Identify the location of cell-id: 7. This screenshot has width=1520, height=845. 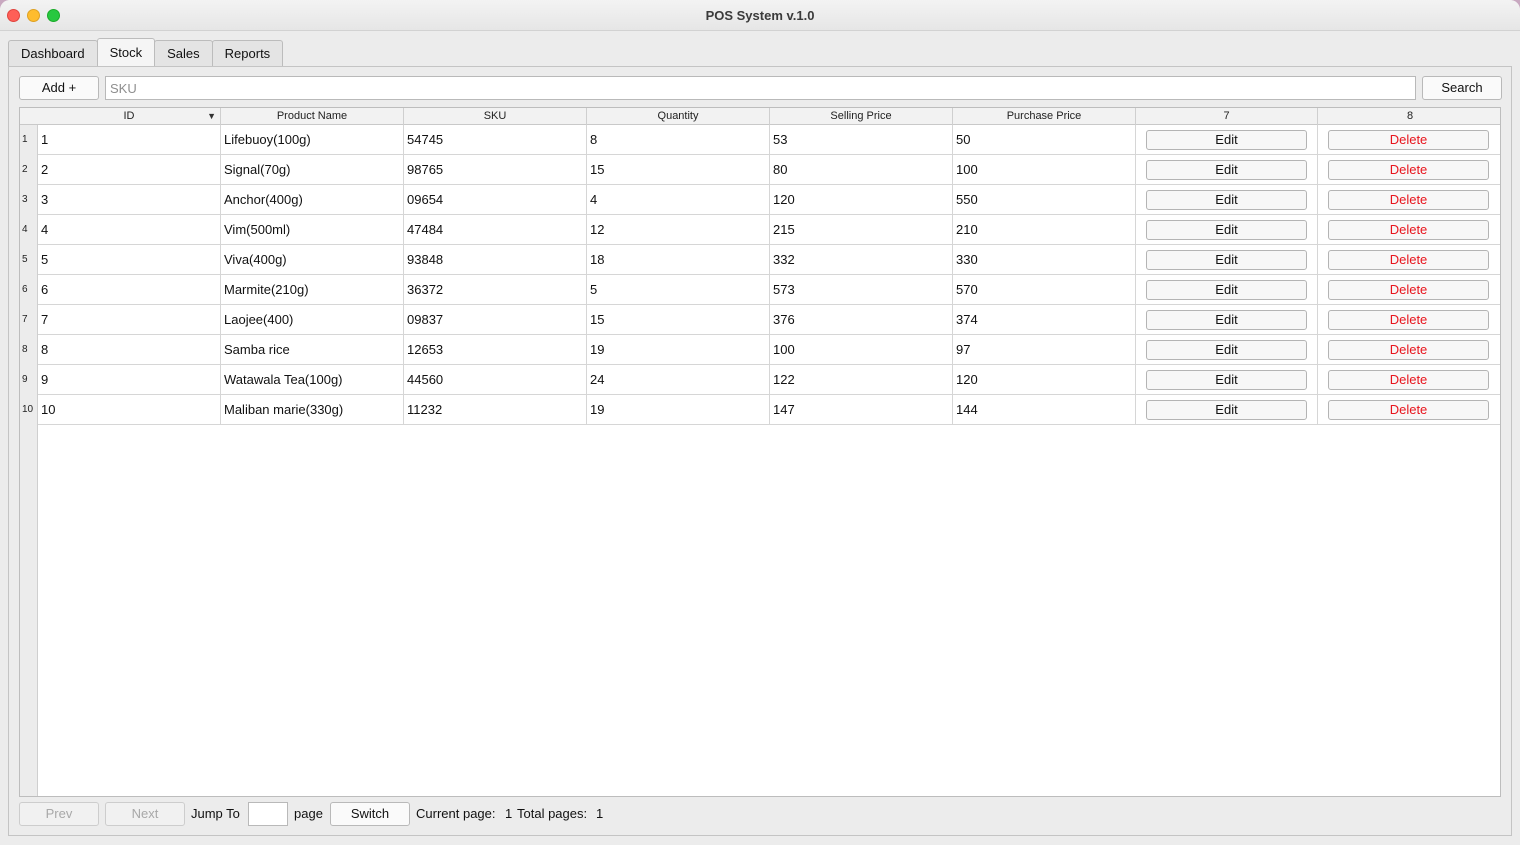
(129, 320).